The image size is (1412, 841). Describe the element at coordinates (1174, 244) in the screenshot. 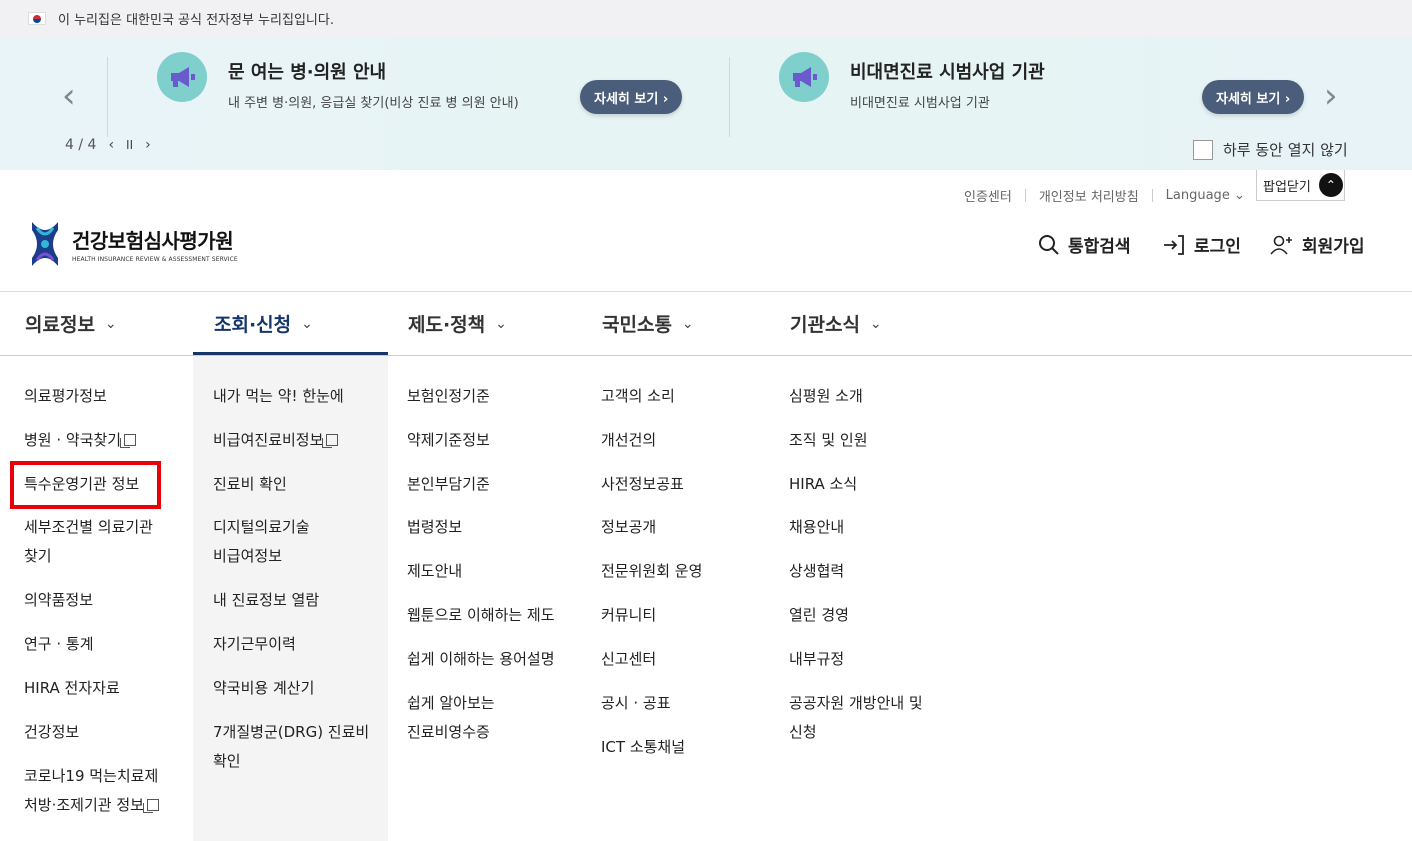

I see `login-icon` at that location.